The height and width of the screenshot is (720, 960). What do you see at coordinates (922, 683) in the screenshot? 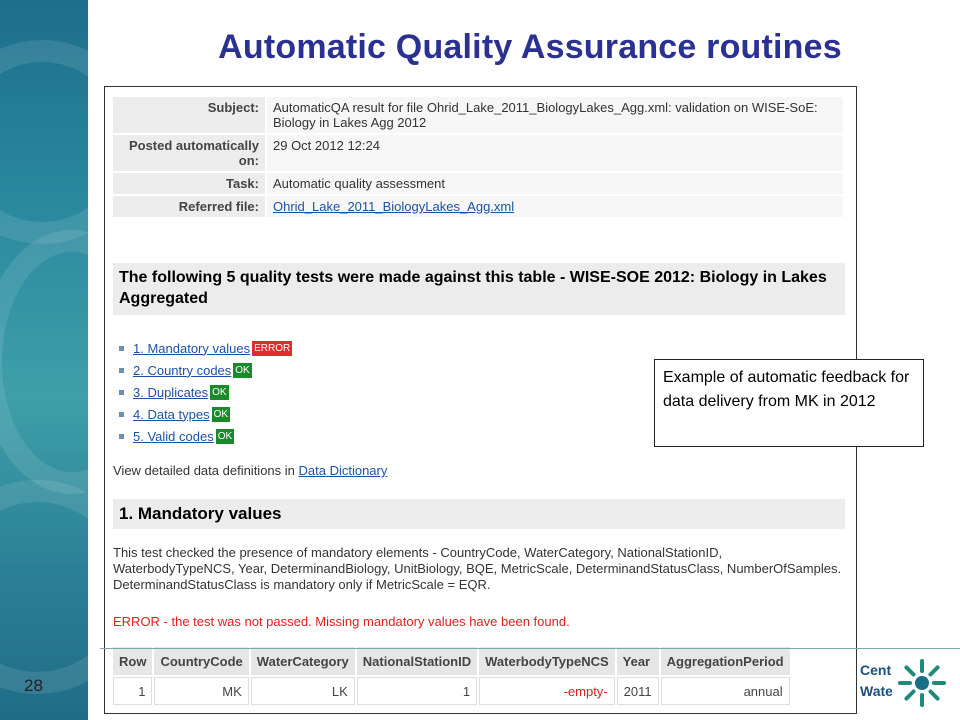
I see `eea-logo-icon` at bounding box center [922, 683].